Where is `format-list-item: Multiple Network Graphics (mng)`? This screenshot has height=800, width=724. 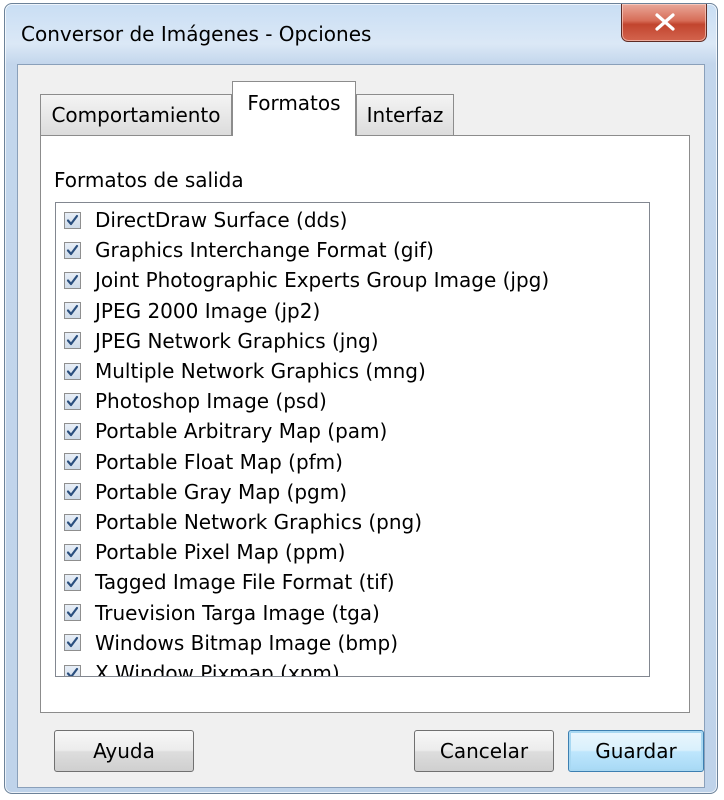
format-list-item: Multiple Network Graphics (mng) is located at coordinates (245, 371).